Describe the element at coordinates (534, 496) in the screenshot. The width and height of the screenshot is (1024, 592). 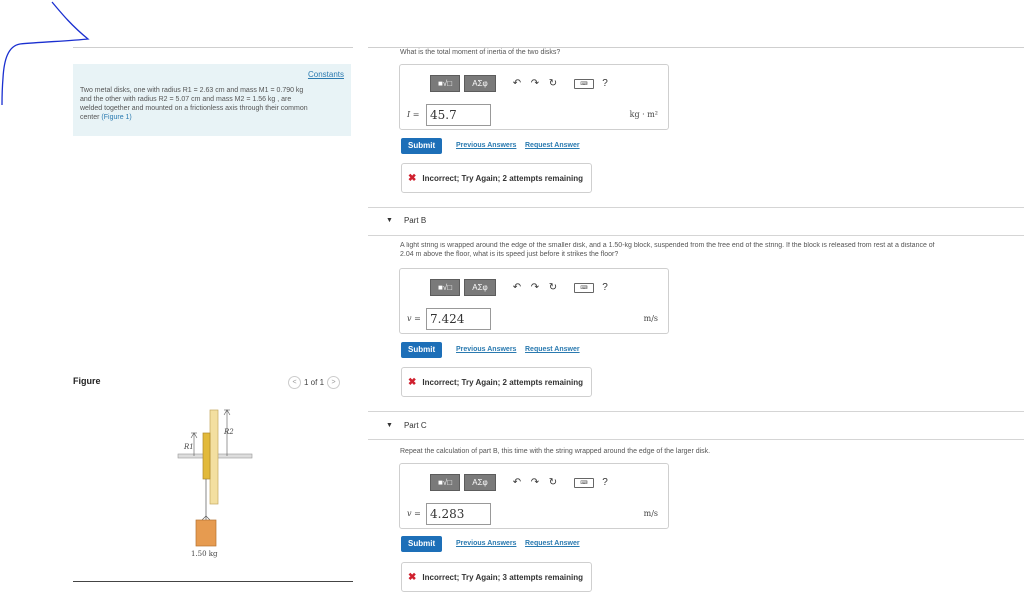
I see `part-c-answer-box: ■√□ ΑΣφ ↶ ↷ ↻ ⌨ ? v = 4.283 m/s` at that location.